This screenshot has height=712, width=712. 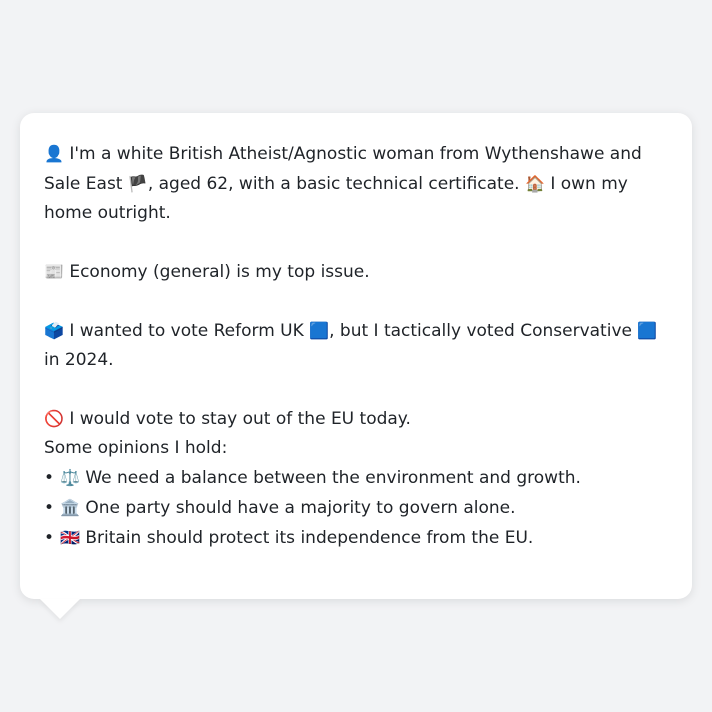 What do you see at coordinates (480, 331) in the screenshot?
I see `vote-text-b: , but I tactically voted Conservative` at bounding box center [480, 331].